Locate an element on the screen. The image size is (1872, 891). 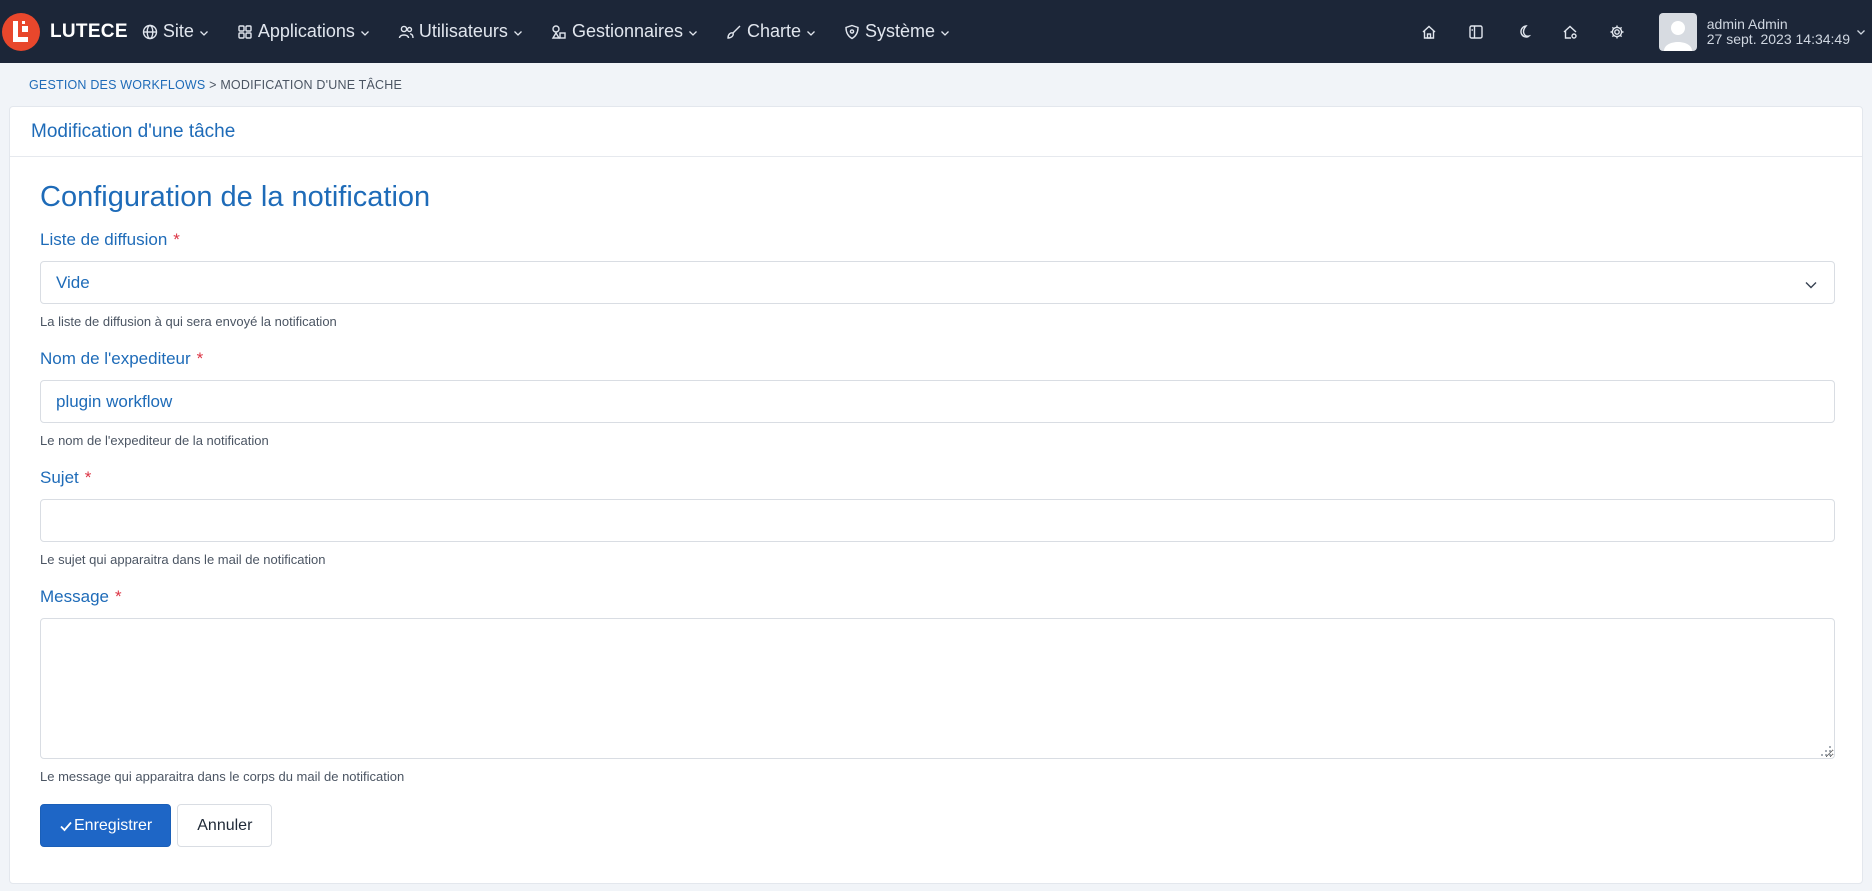
menu-charte-label: Charte is located at coordinates (774, 31).